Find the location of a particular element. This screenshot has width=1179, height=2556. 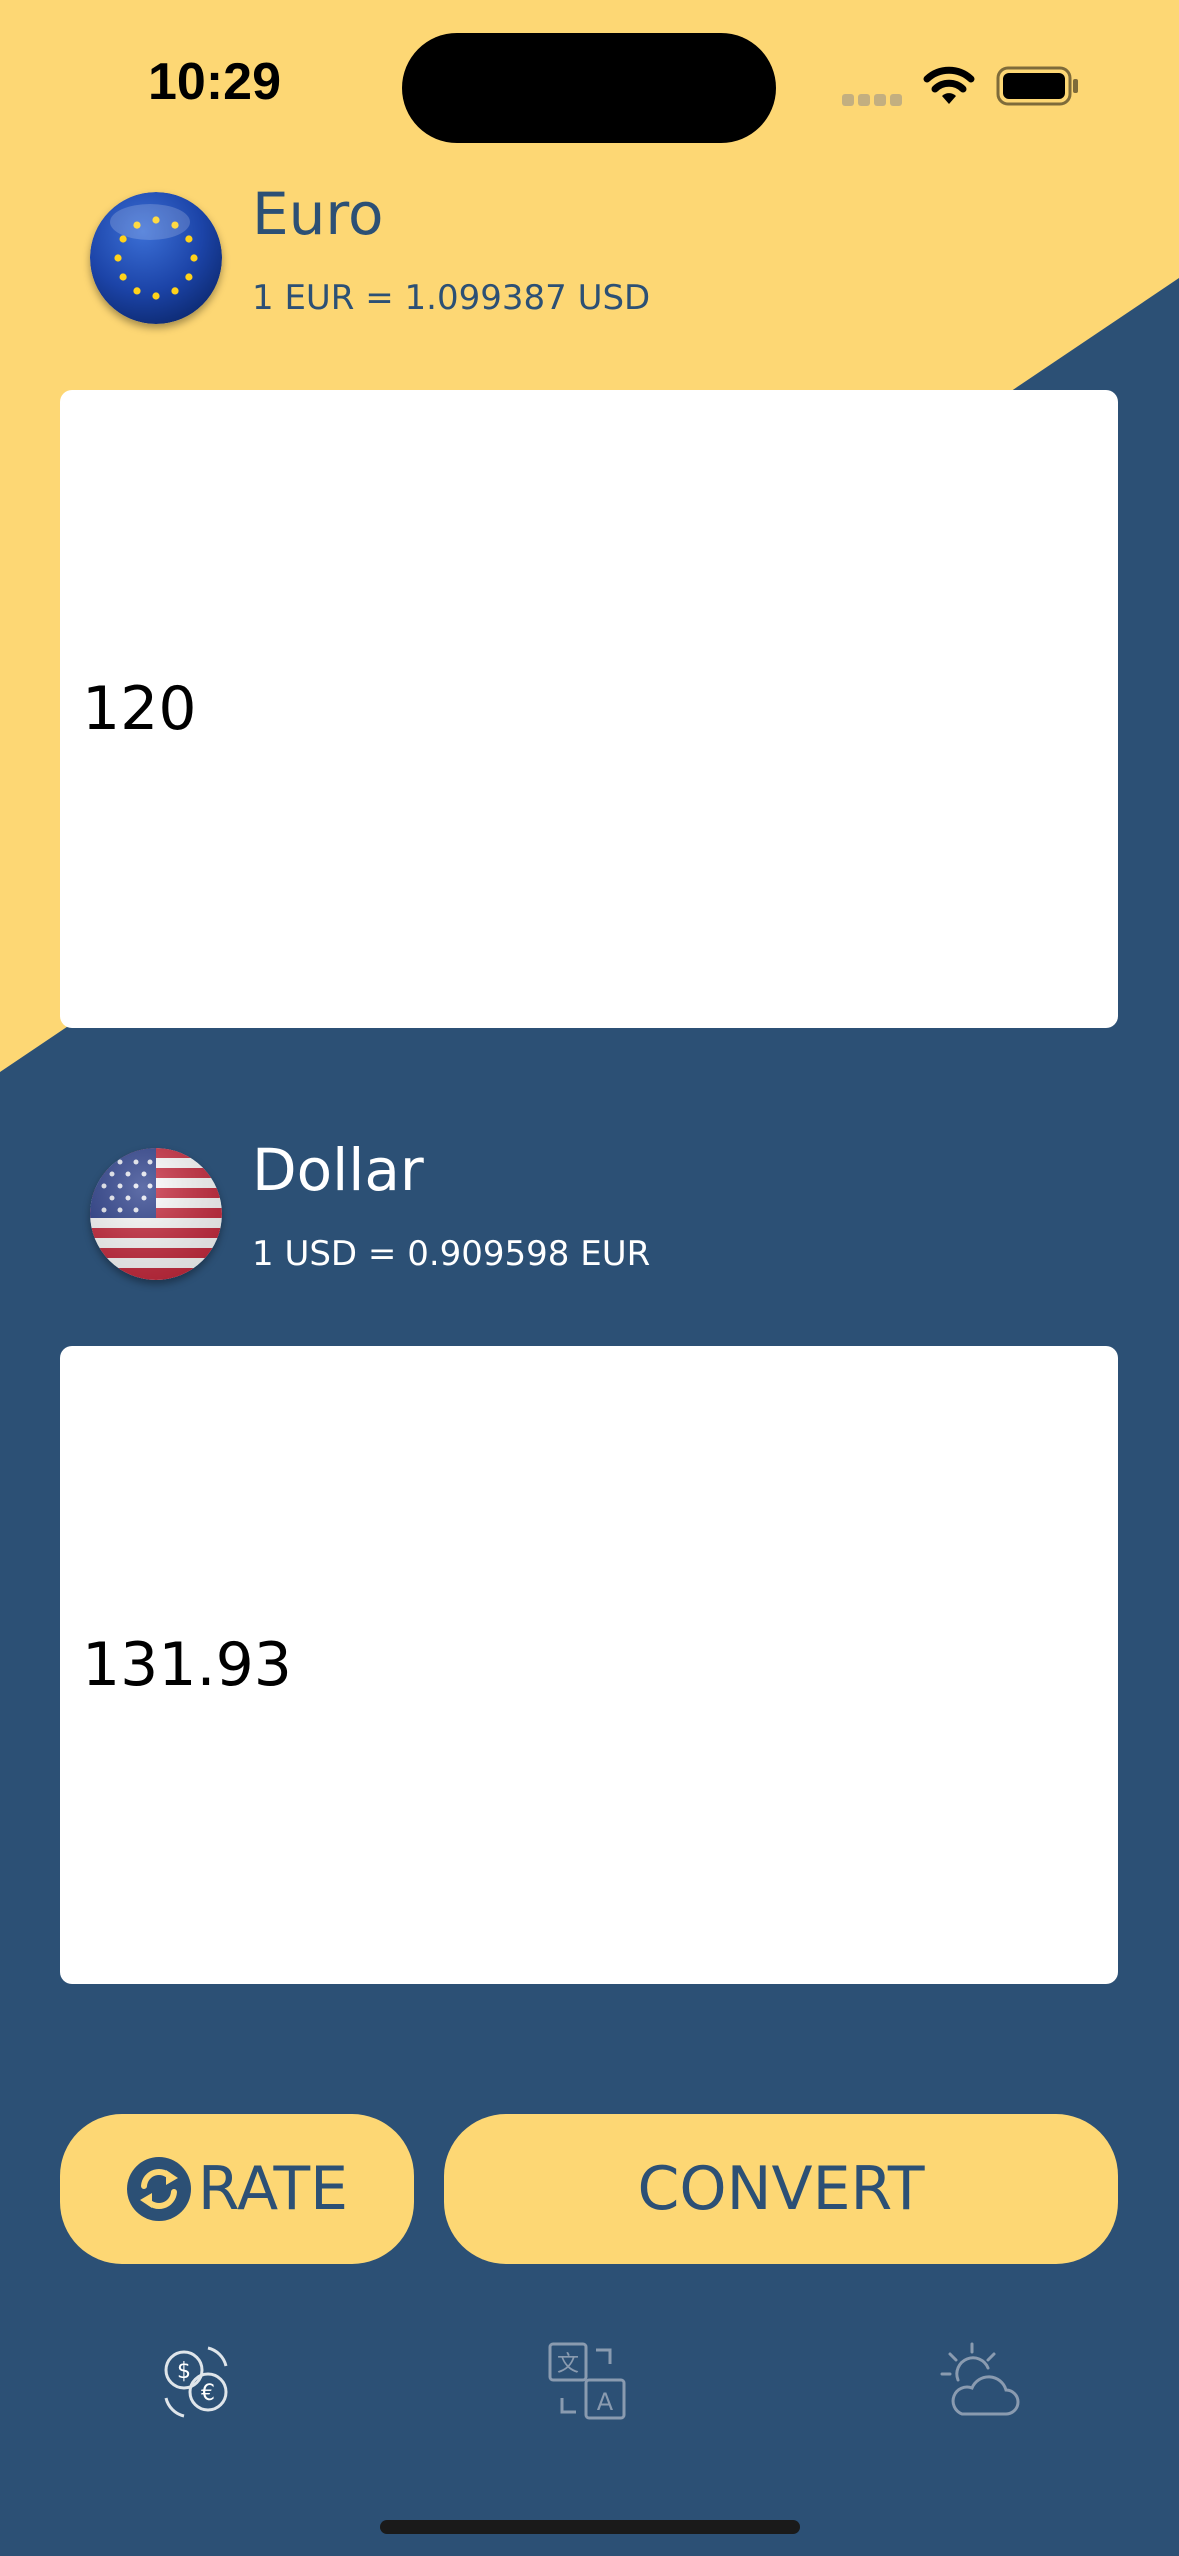

to-amount-value: 131.93 is located at coordinates (187, 1665).